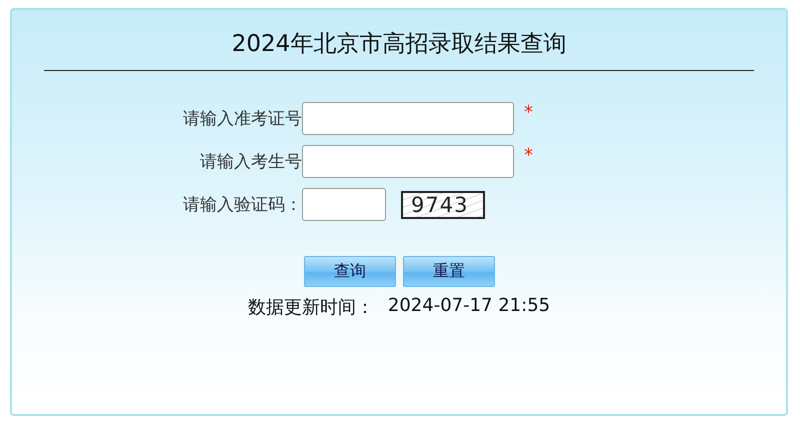 The height and width of the screenshot is (426, 800). Describe the element at coordinates (311, 307) in the screenshot. I see `update-label: 数据更新时间：` at that location.